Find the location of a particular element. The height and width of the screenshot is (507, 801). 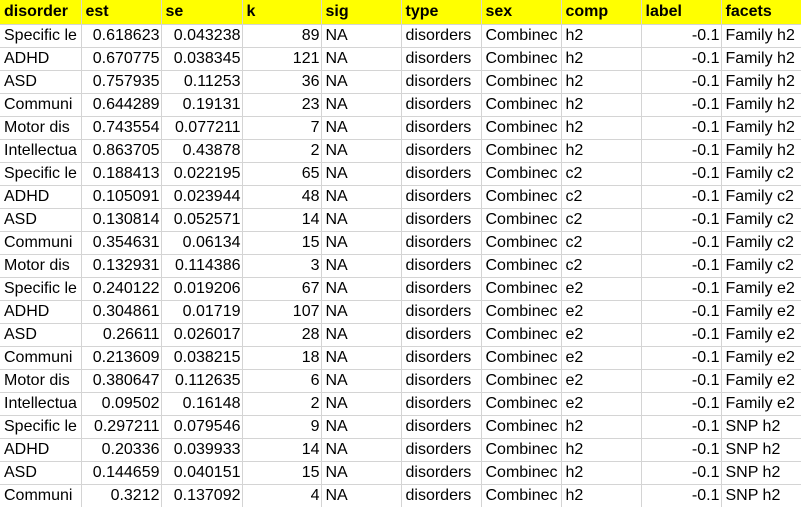

cell-se: 0.114386 is located at coordinates (202, 266).